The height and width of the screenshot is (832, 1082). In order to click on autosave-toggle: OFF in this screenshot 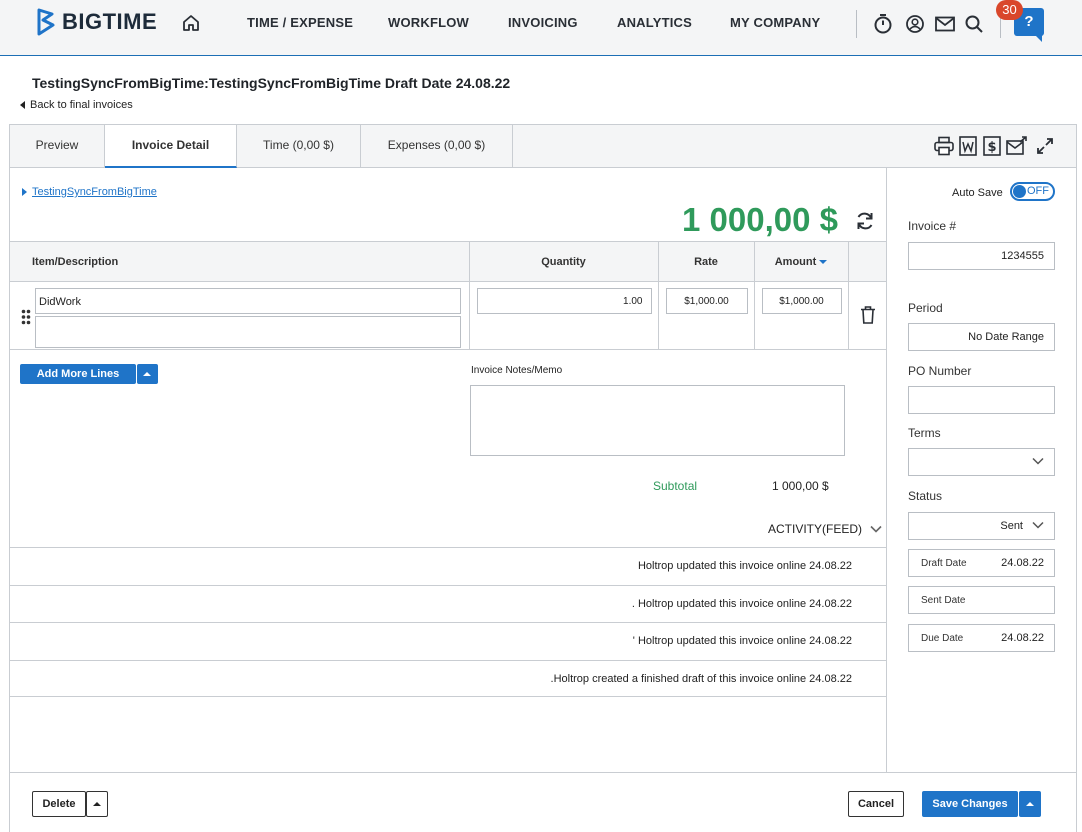, I will do `click(1032, 191)`.